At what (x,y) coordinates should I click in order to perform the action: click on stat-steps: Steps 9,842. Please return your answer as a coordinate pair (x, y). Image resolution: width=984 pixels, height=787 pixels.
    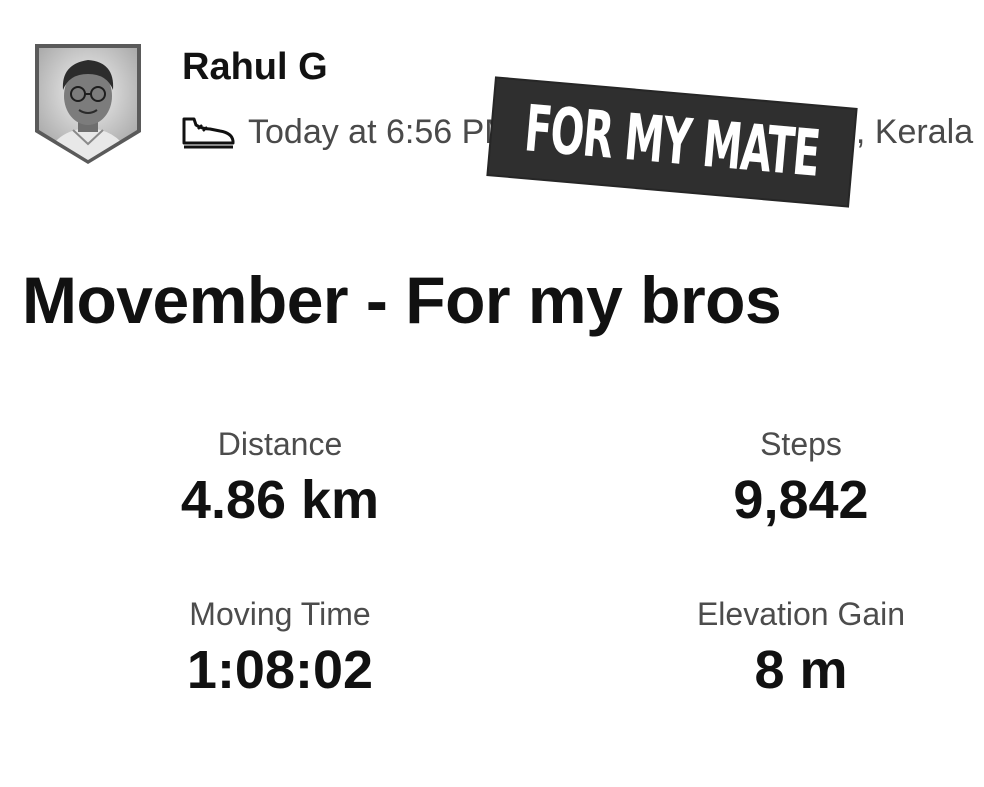
    Looking at the image, I should click on (801, 478).